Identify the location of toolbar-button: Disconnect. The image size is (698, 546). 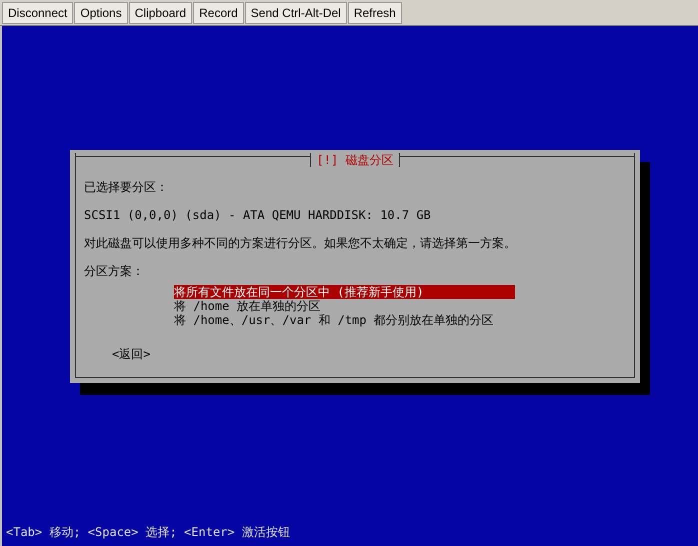
(38, 13).